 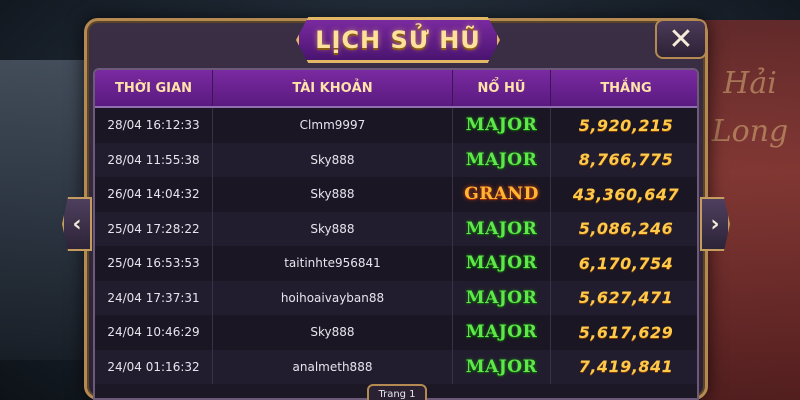 I want to click on table-row: 28/04 16:12:33 Clmm9997 MAJOR 5,920,215, so click(x=396, y=125).